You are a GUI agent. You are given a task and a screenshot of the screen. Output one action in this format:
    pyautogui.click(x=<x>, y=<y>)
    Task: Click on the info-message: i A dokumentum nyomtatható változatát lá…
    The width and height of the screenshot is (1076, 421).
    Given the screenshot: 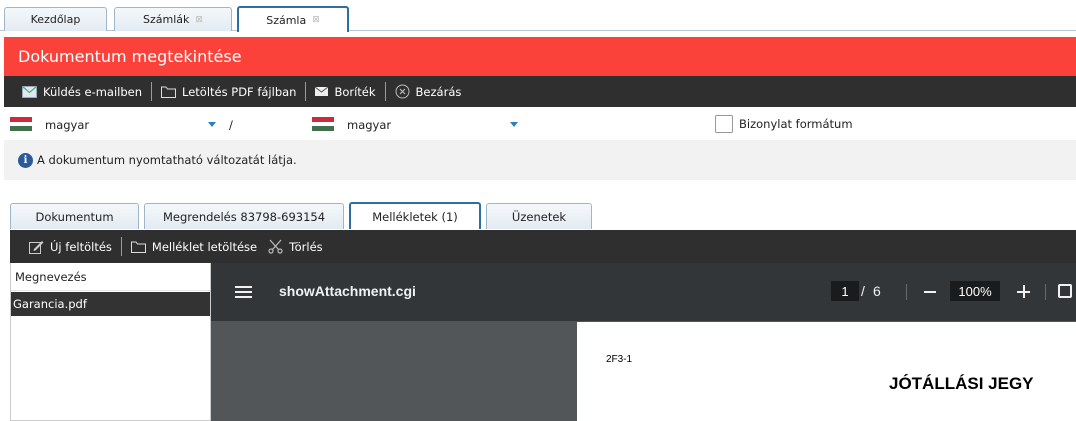 What is the action you would take?
    pyautogui.click(x=540, y=160)
    